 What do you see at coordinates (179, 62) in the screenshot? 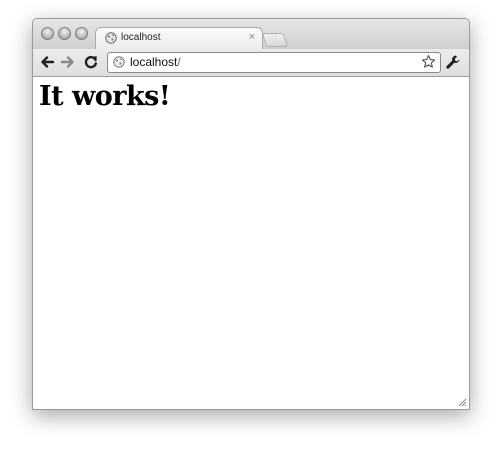
I see `url-path: /` at bounding box center [179, 62].